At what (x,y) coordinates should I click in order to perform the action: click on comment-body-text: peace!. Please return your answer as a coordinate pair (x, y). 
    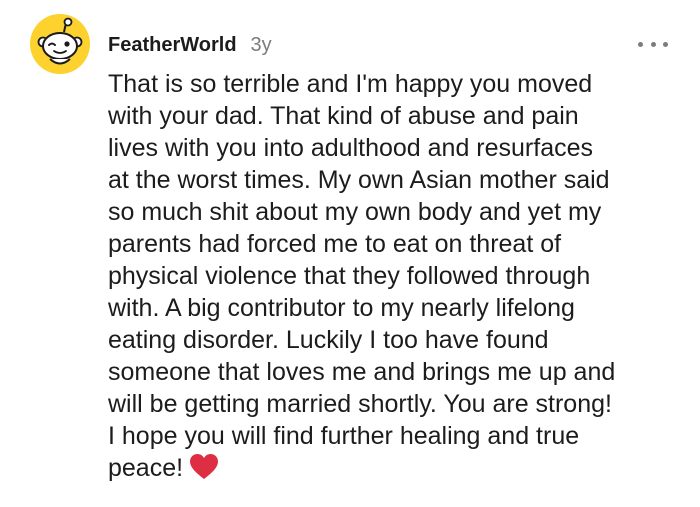
    Looking at the image, I should click on (146, 468).